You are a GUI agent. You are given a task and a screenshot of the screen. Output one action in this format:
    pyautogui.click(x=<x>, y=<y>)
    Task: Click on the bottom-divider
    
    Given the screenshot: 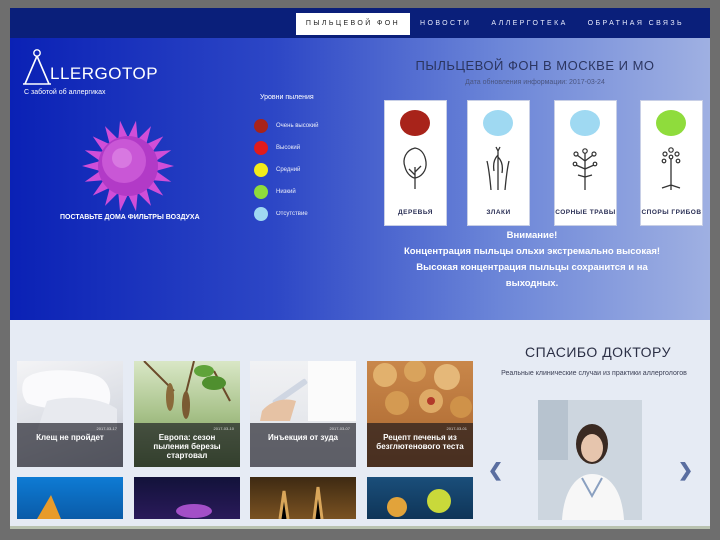 What is the action you would take?
    pyautogui.click(x=360, y=527)
    